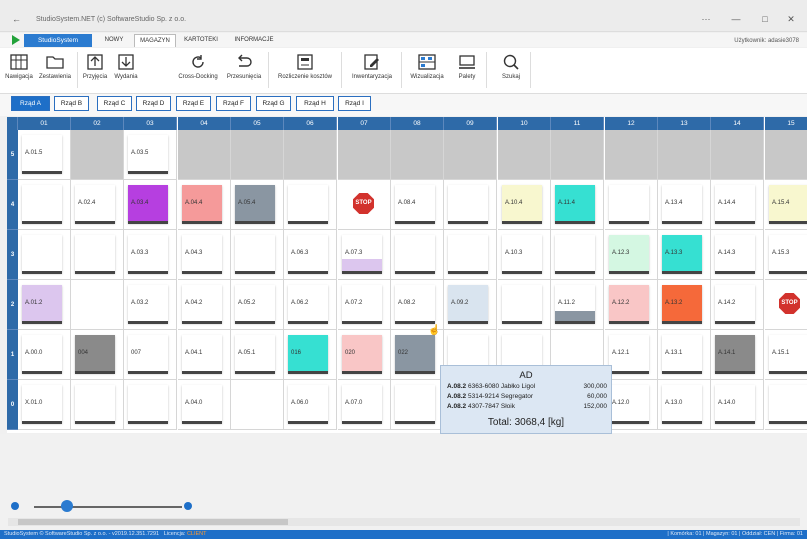  I want to click on rack-cell: A.13.3, so click(684, 255).